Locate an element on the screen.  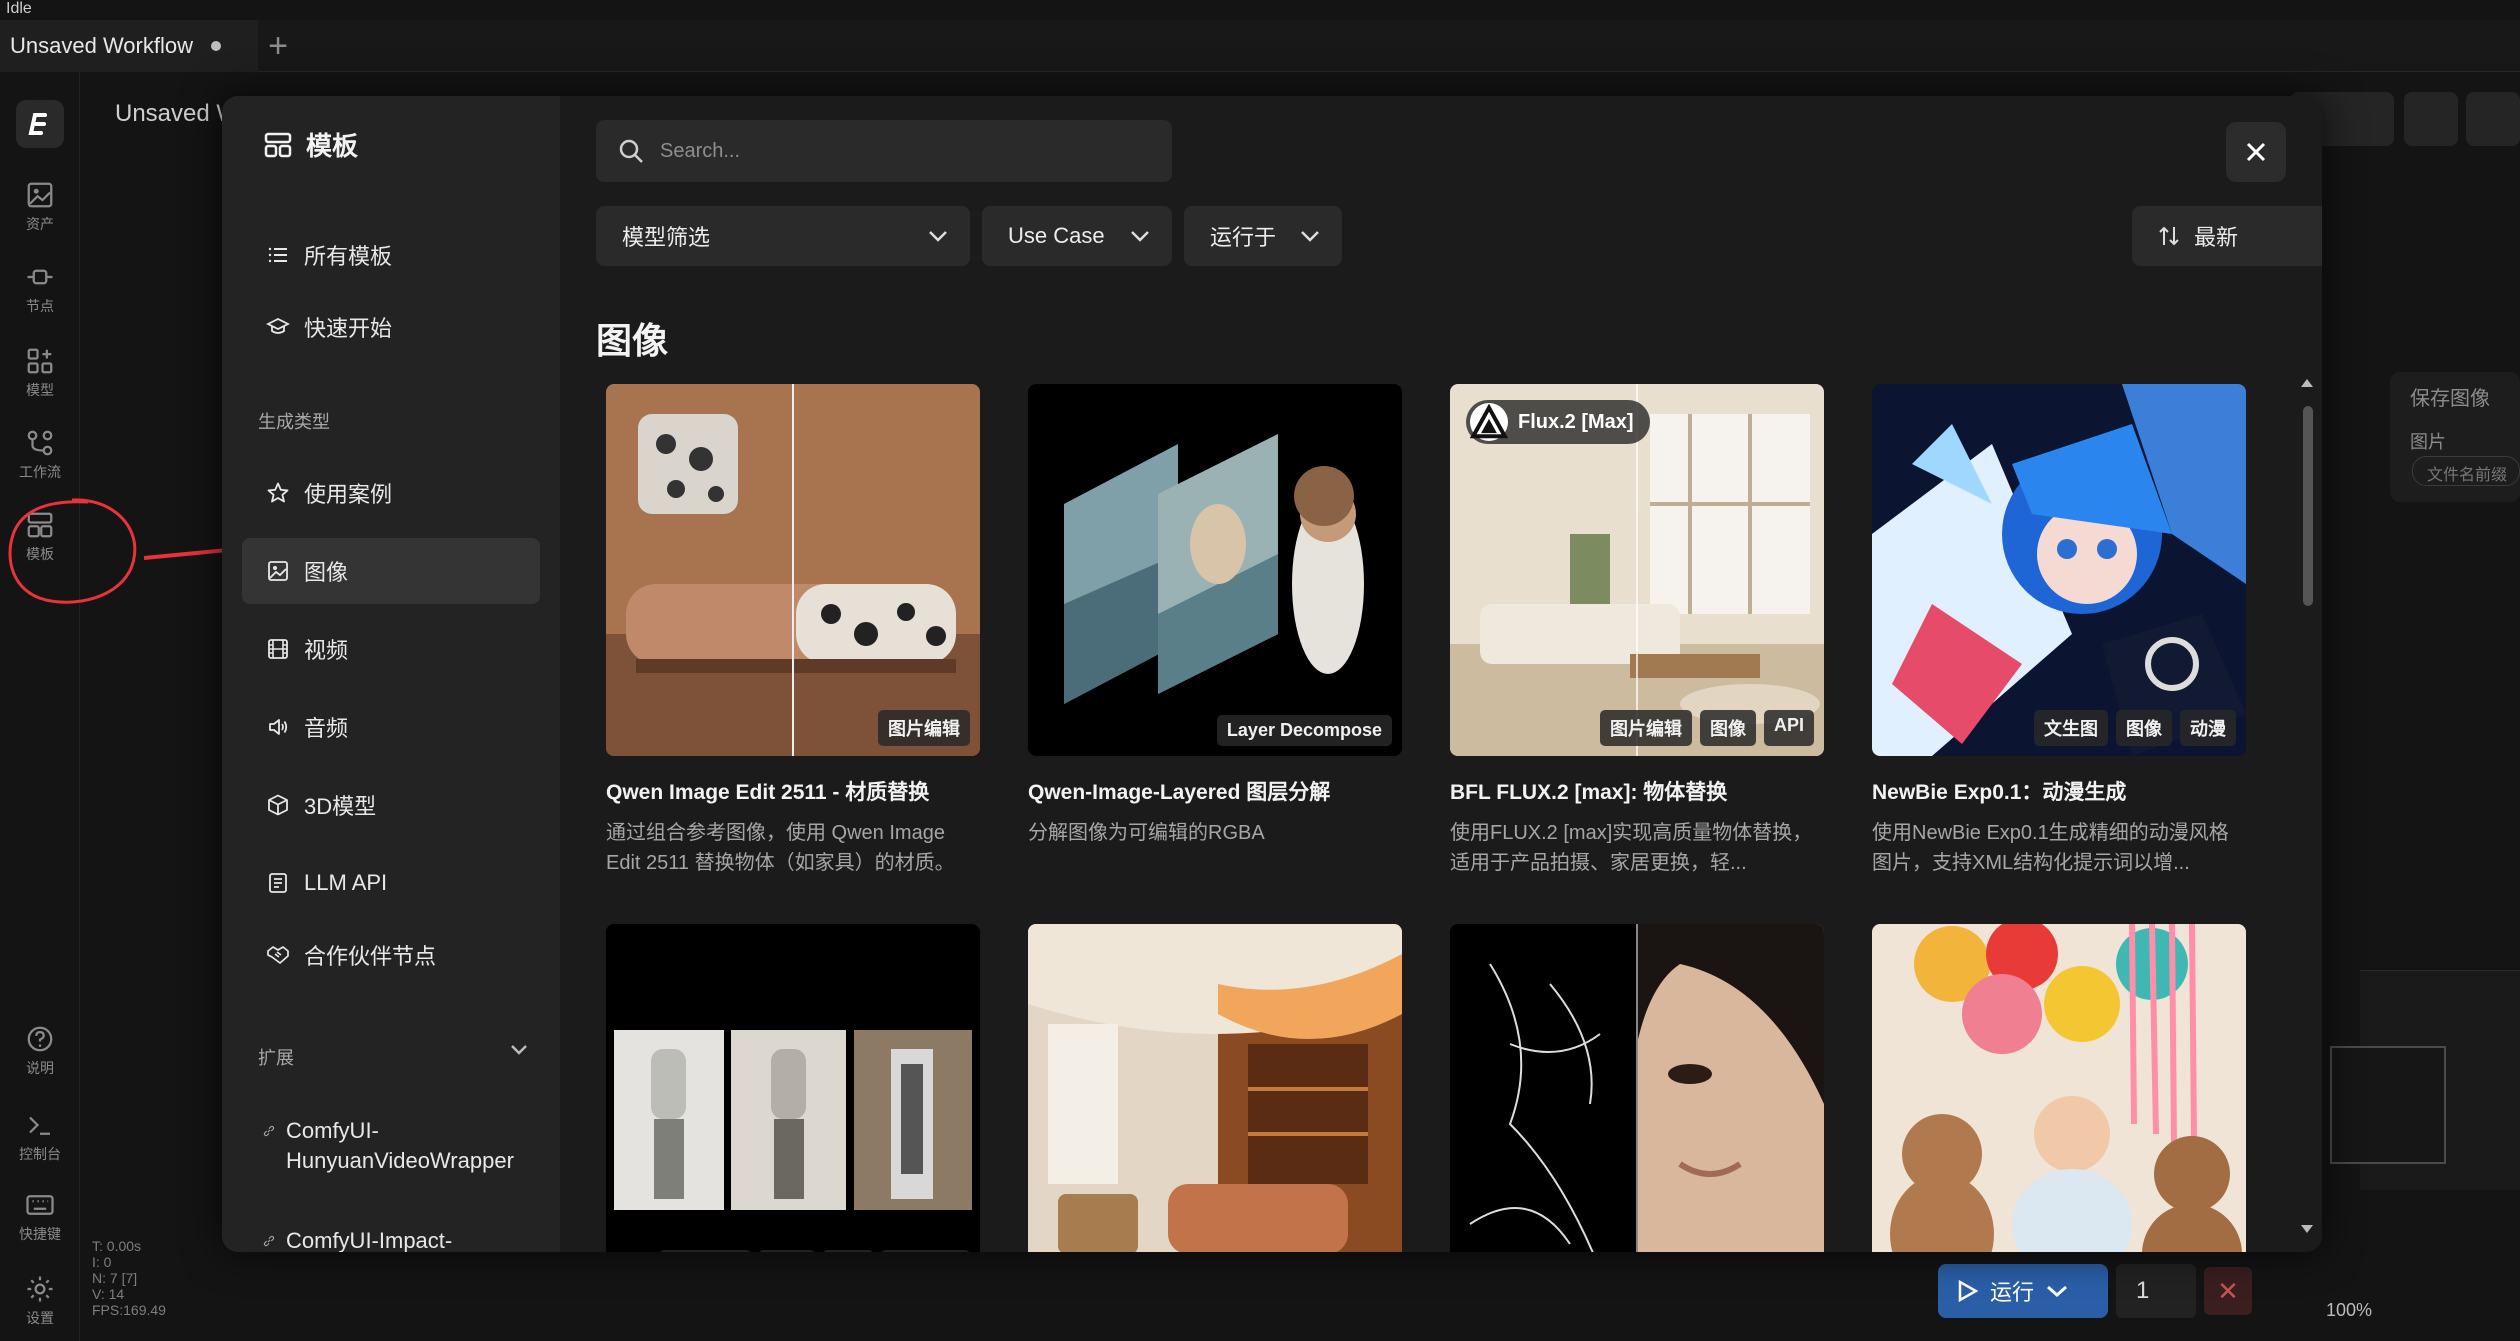
nav-item-image: 图像 is located at coordinates (391, 571).